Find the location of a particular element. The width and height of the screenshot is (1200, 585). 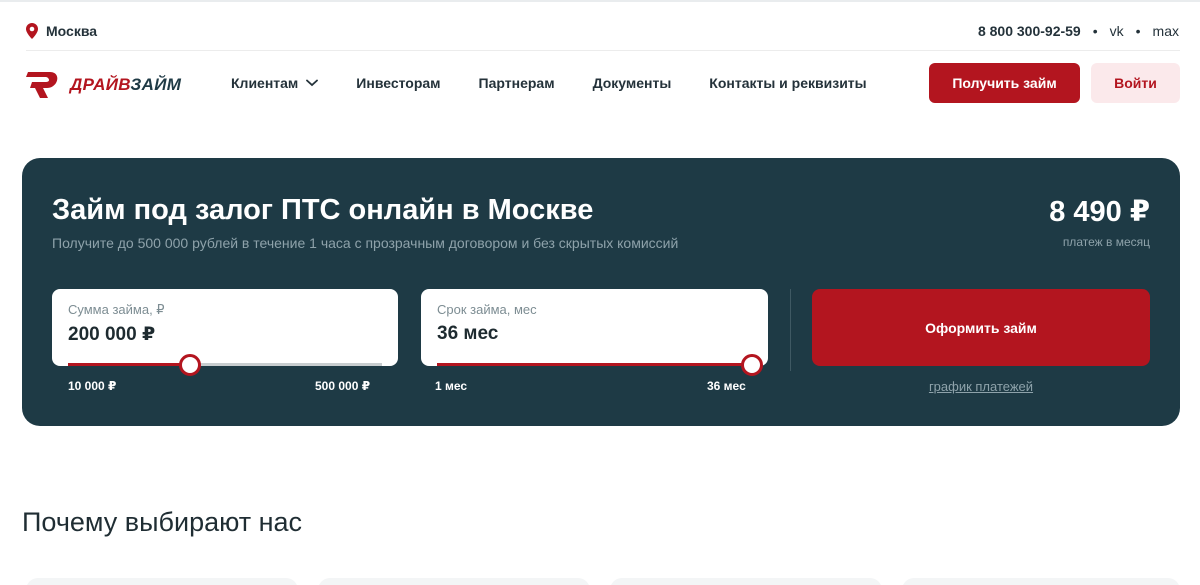

loan-term-slider-handle is located at coordinates (752, 365).